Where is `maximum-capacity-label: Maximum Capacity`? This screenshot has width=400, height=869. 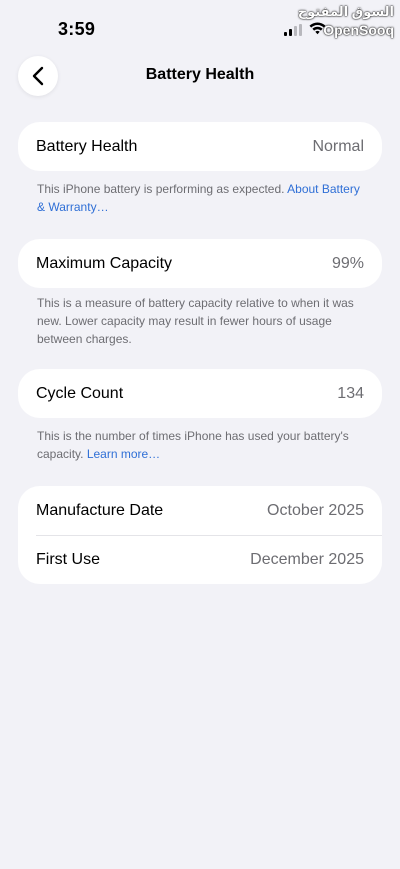 maximum-capacity-label: Maximum Capacity is located at coordinates (104, 263).